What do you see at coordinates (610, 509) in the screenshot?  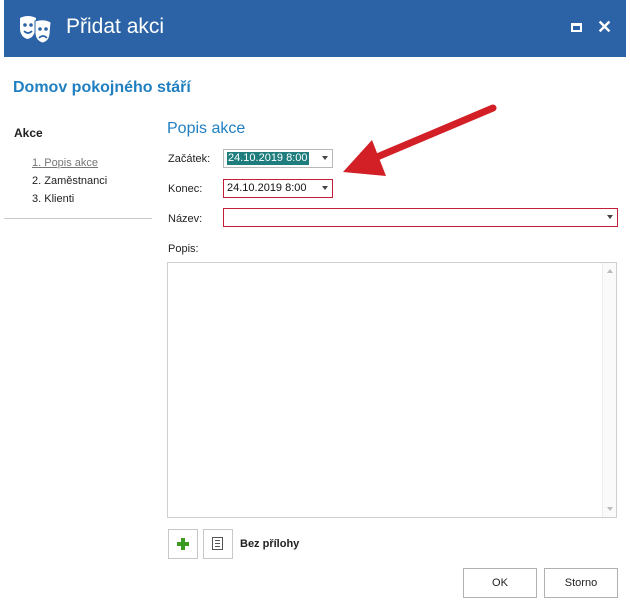 I see `scroll-down-icon` at bounding box center [610, 509].